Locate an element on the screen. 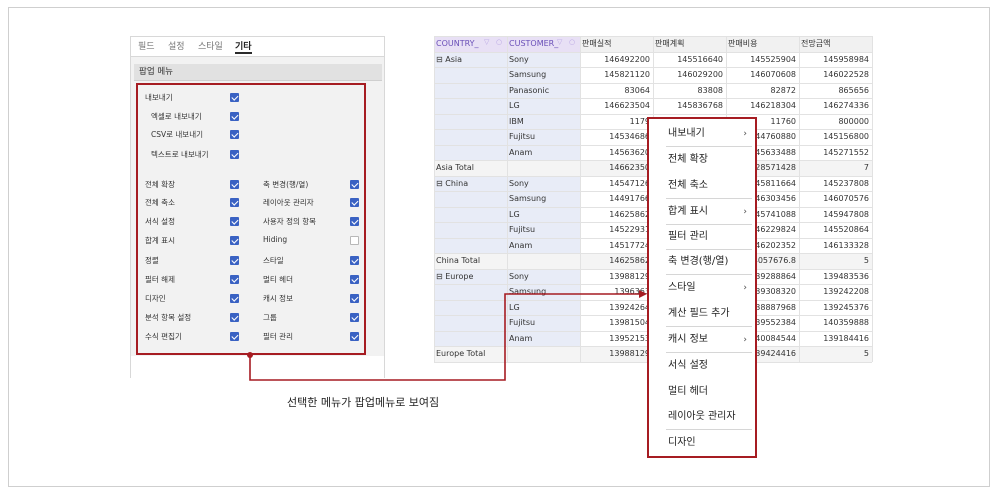 This screenshot has height=494, width=1000. context-menu-item: 레이아웃 관리자 is located at coordinates (702, 417).